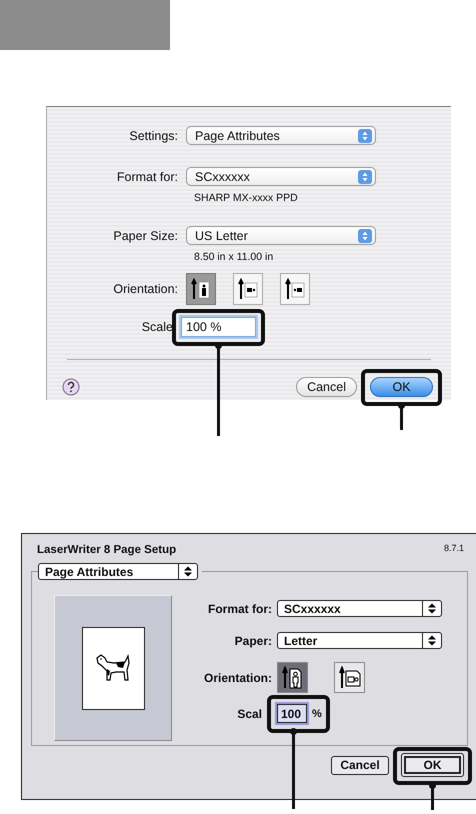 The image size is (476, 814). I want to click on help-icon, so click(71, 387).